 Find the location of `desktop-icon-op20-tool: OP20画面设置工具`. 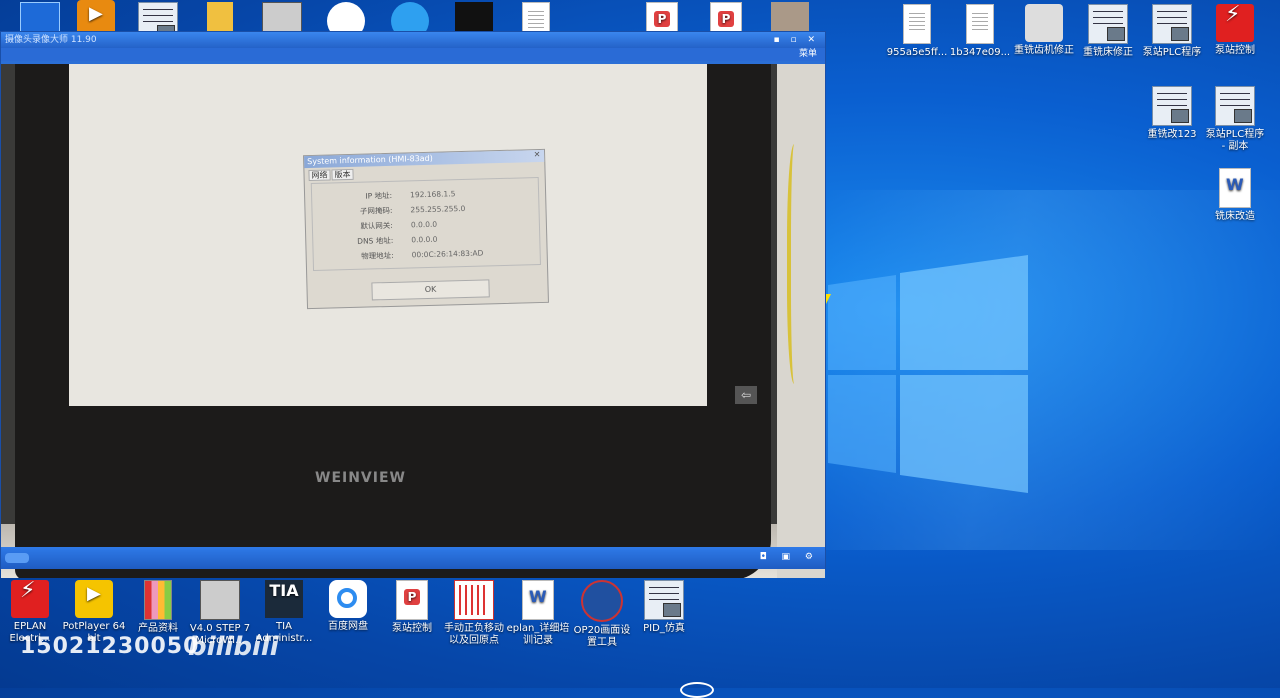

desktop-icon-op20-tool: OP20画面设置工具 is located at coordinates (602, 614).